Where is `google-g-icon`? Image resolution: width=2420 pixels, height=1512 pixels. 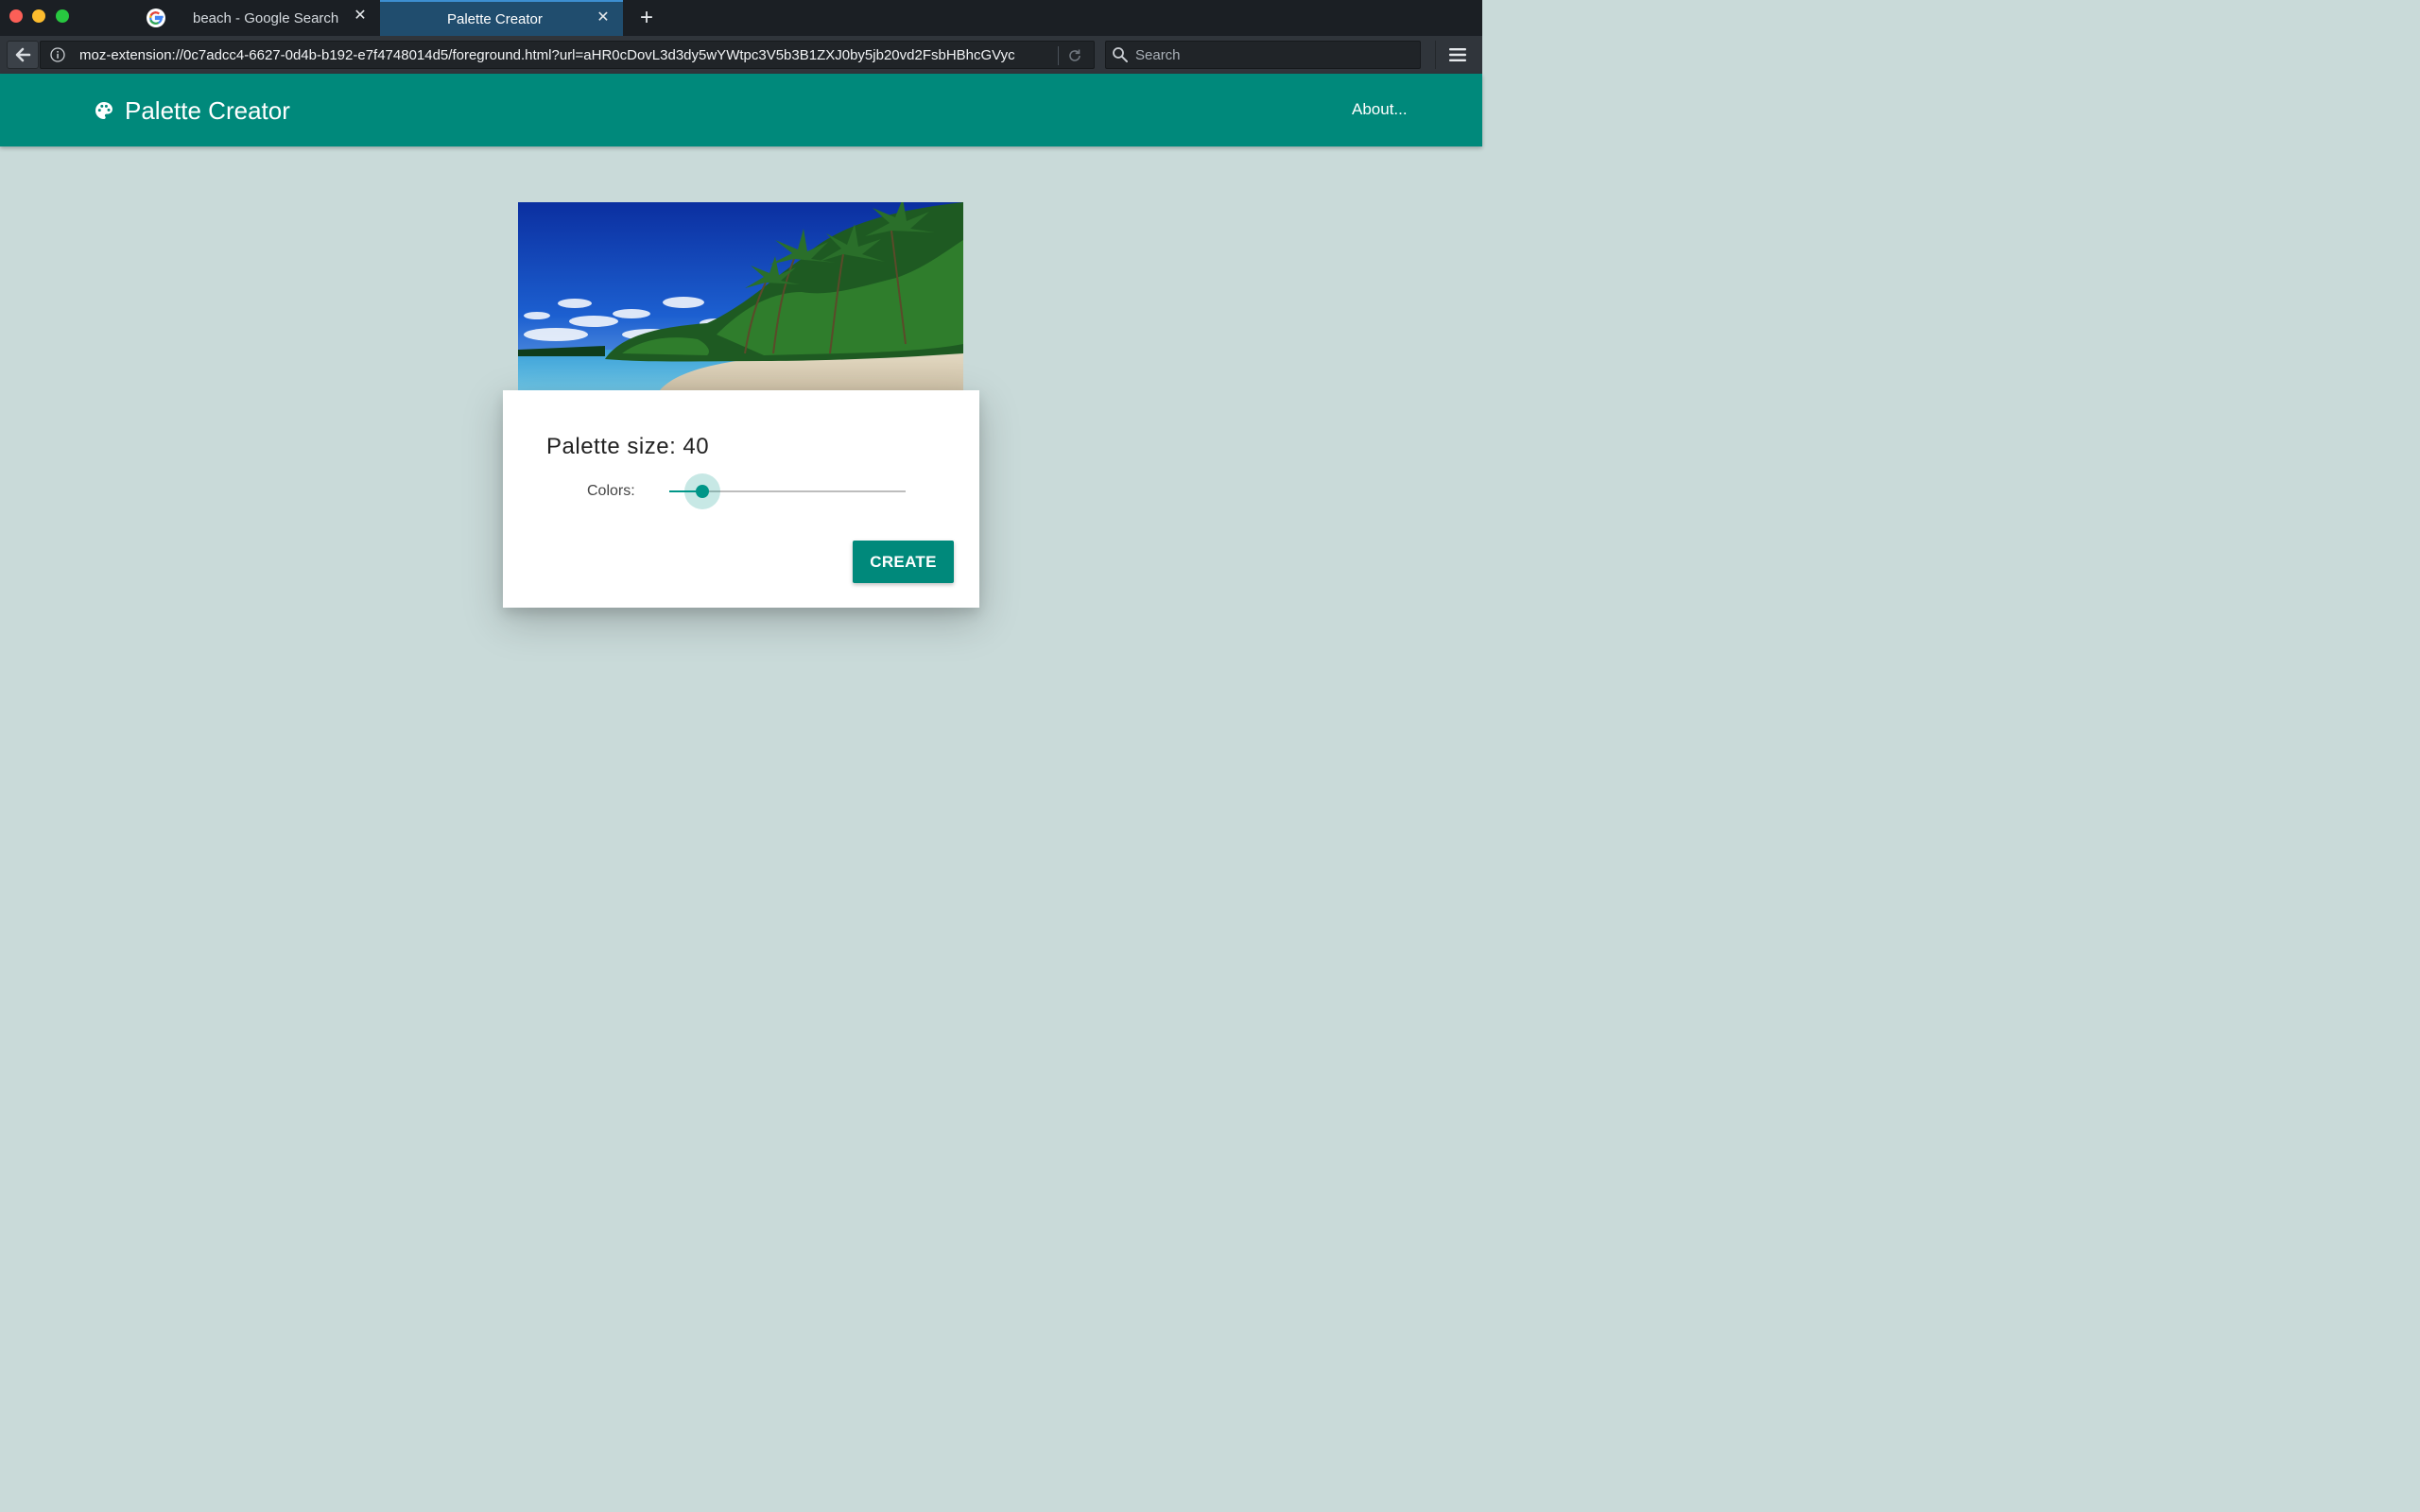
google-g-icon is located at coordinates (156, 18).